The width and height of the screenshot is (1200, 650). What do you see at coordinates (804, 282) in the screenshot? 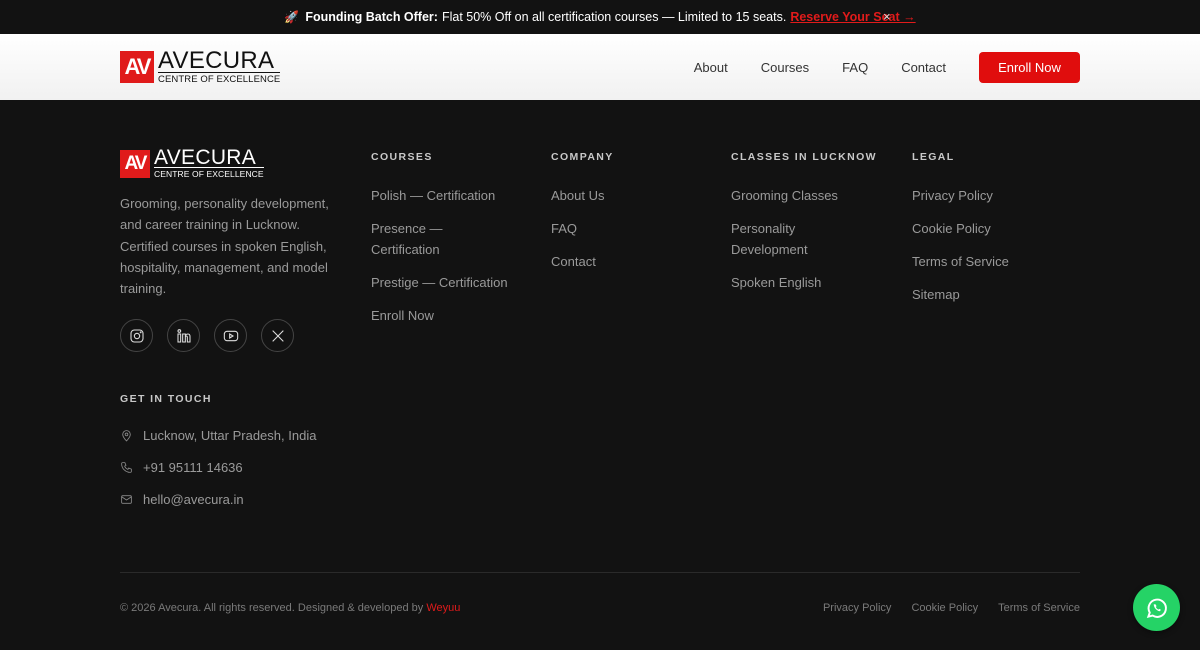
I see `link-spoken-english: Spoken English` at bounding box center [804, 282].